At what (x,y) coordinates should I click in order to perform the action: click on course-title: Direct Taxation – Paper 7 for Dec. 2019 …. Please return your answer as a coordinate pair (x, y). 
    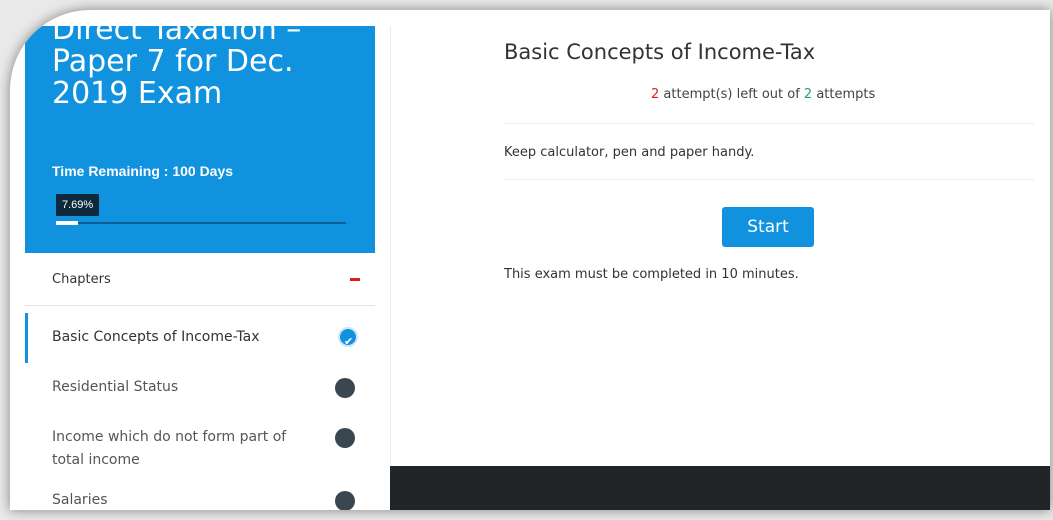
    Looking at the image, I should click on (177, 68).